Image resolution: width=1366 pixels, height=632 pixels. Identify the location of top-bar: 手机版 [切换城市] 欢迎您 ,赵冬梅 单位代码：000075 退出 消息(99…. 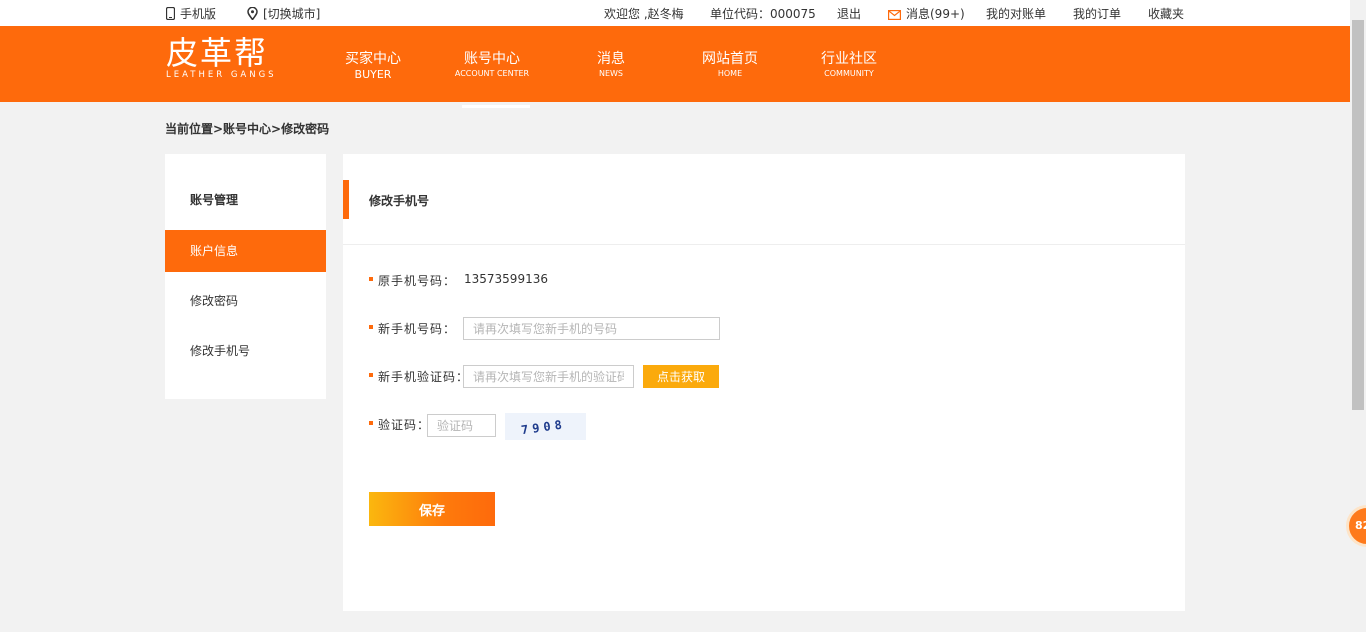
(675, 13).